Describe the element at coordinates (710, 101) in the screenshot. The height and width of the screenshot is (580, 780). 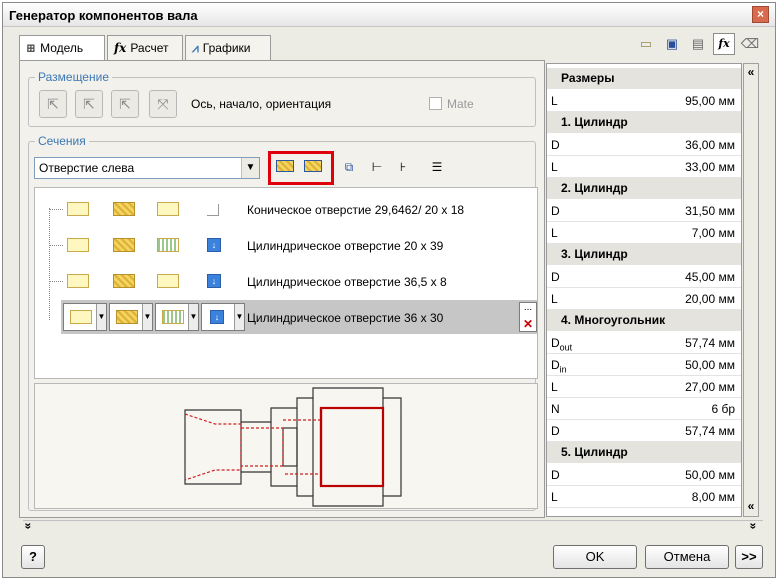
I see `dim-value: 95,00 мм` at that location.